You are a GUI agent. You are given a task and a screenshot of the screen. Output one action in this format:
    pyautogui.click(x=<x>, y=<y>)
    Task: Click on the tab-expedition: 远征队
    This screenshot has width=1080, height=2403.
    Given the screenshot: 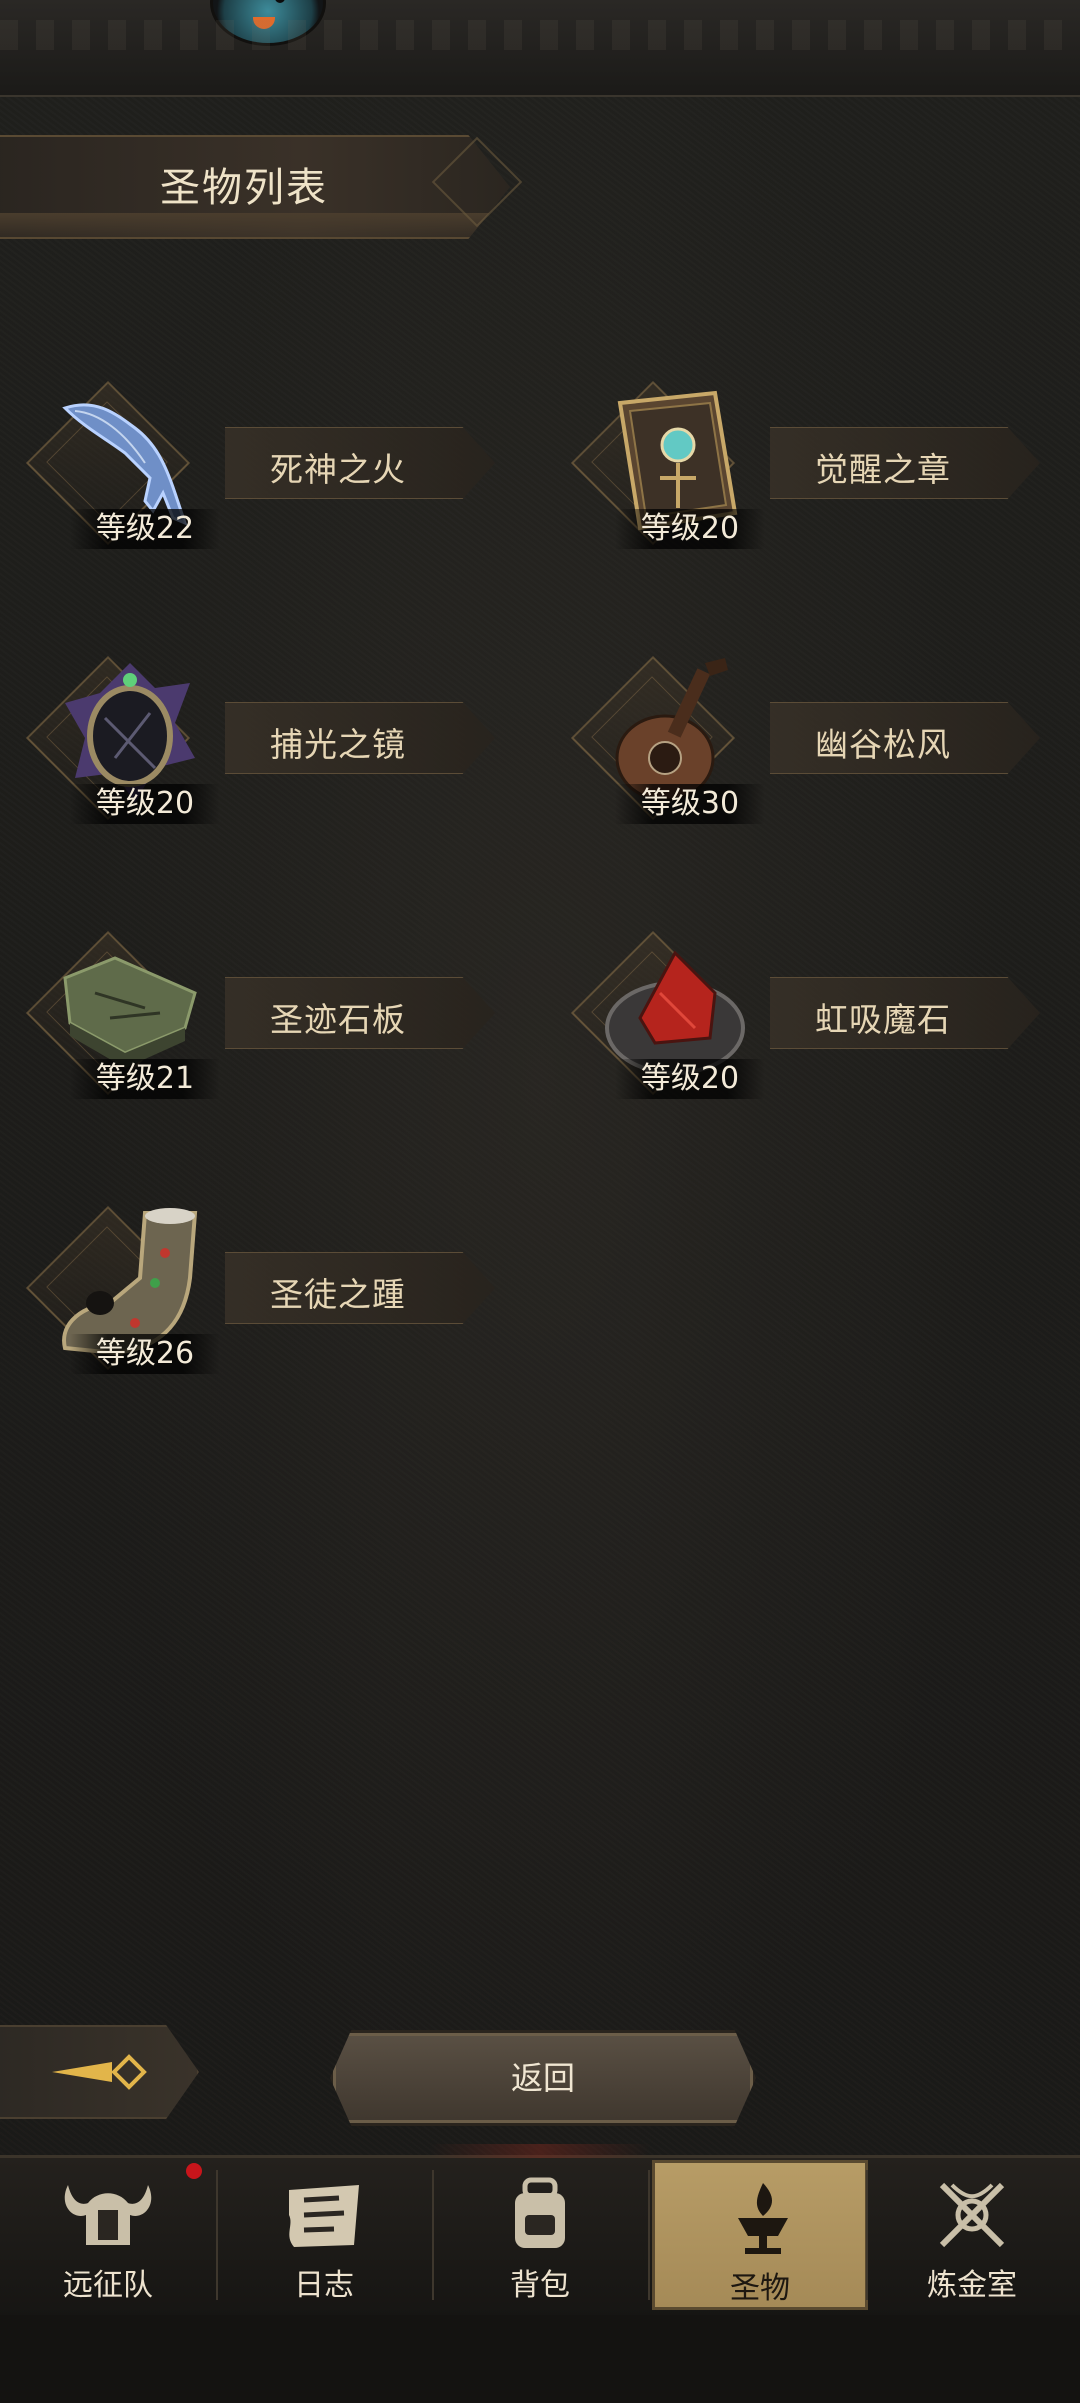 What is the action you would take?
    pyautogui.click(x=108, y=2235)
    